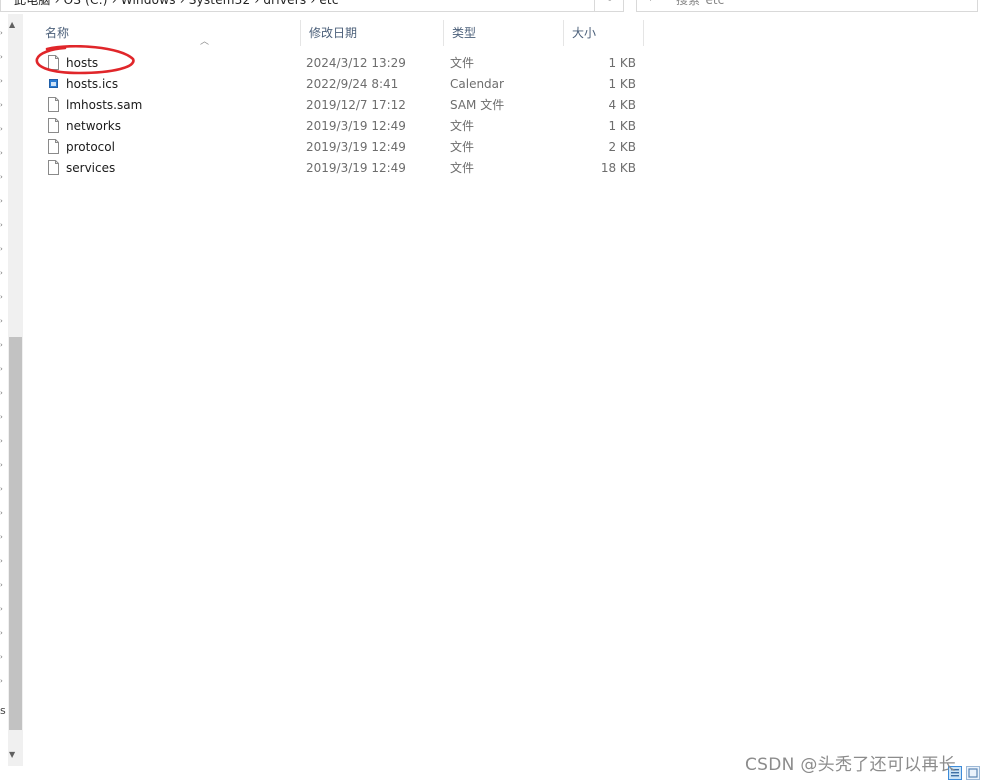  I want to click on file-name: hosts.ics, so click(92, 84).